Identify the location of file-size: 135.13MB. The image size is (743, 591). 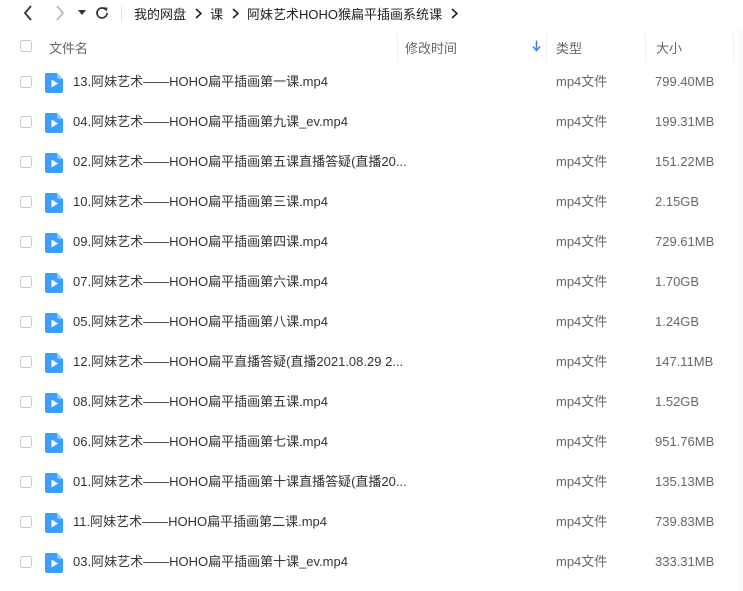
(685, 481).